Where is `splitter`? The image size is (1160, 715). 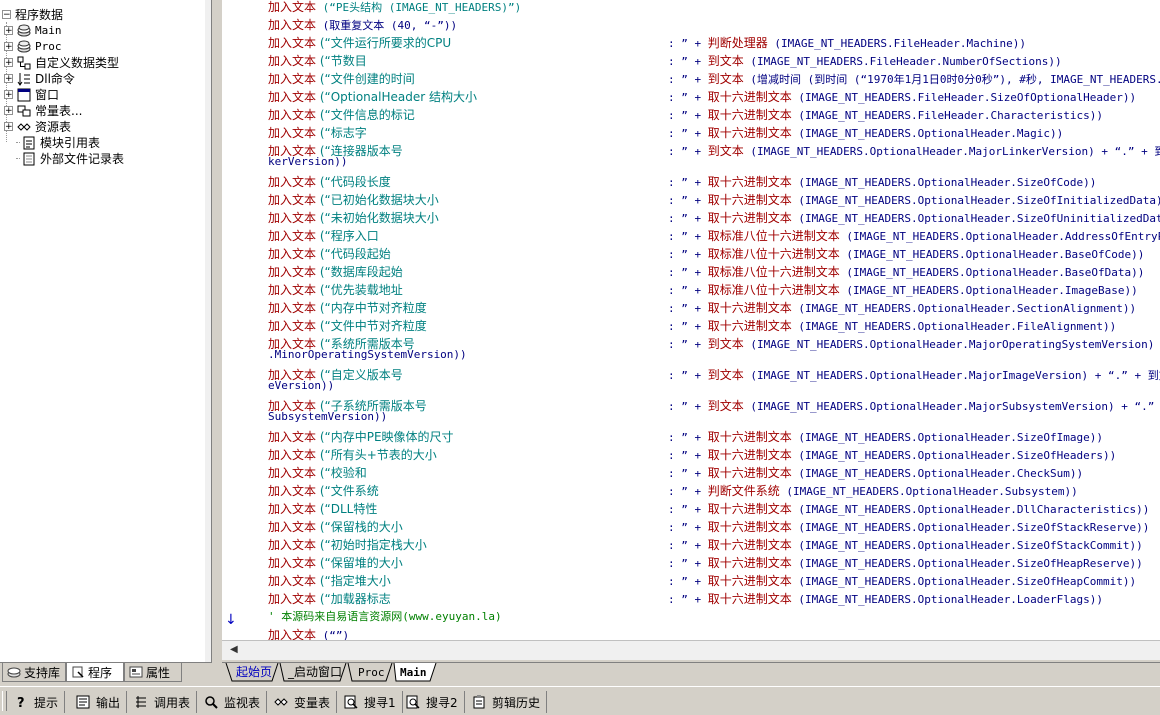
splitter is located at coordinates (217, 331).